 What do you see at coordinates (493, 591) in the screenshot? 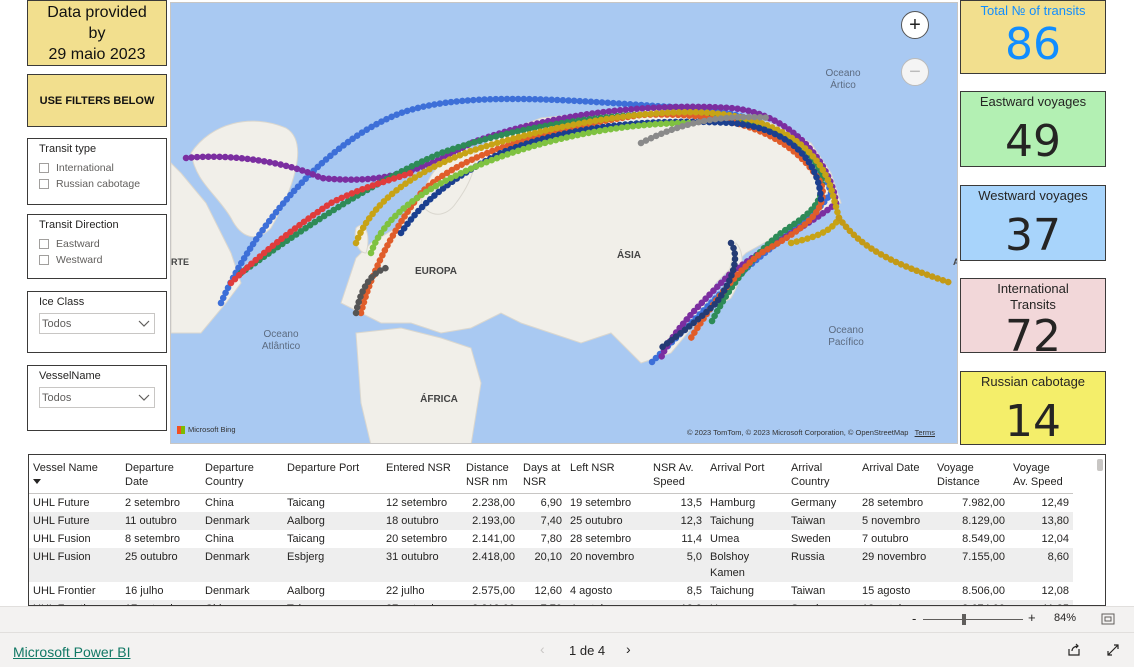
I see `table-cell: 2.575,00` at bounding box center [493, 591].